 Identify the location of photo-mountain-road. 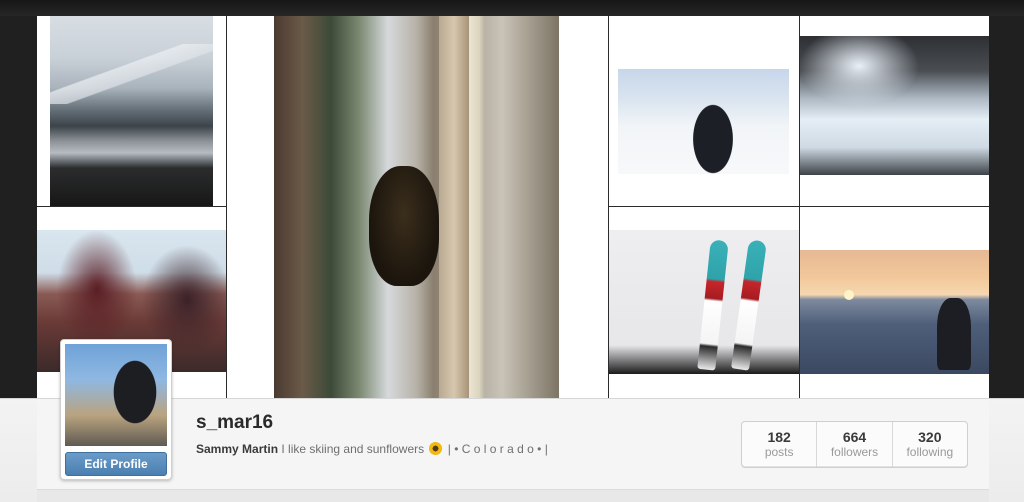
(131, 111).